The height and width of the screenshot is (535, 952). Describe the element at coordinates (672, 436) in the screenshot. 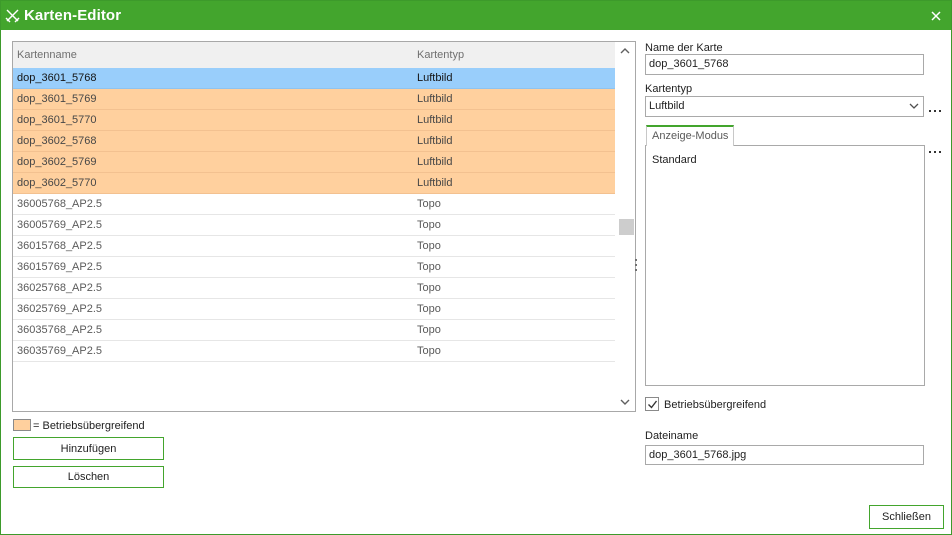

I see `filename-label: Dateiname` at that location.